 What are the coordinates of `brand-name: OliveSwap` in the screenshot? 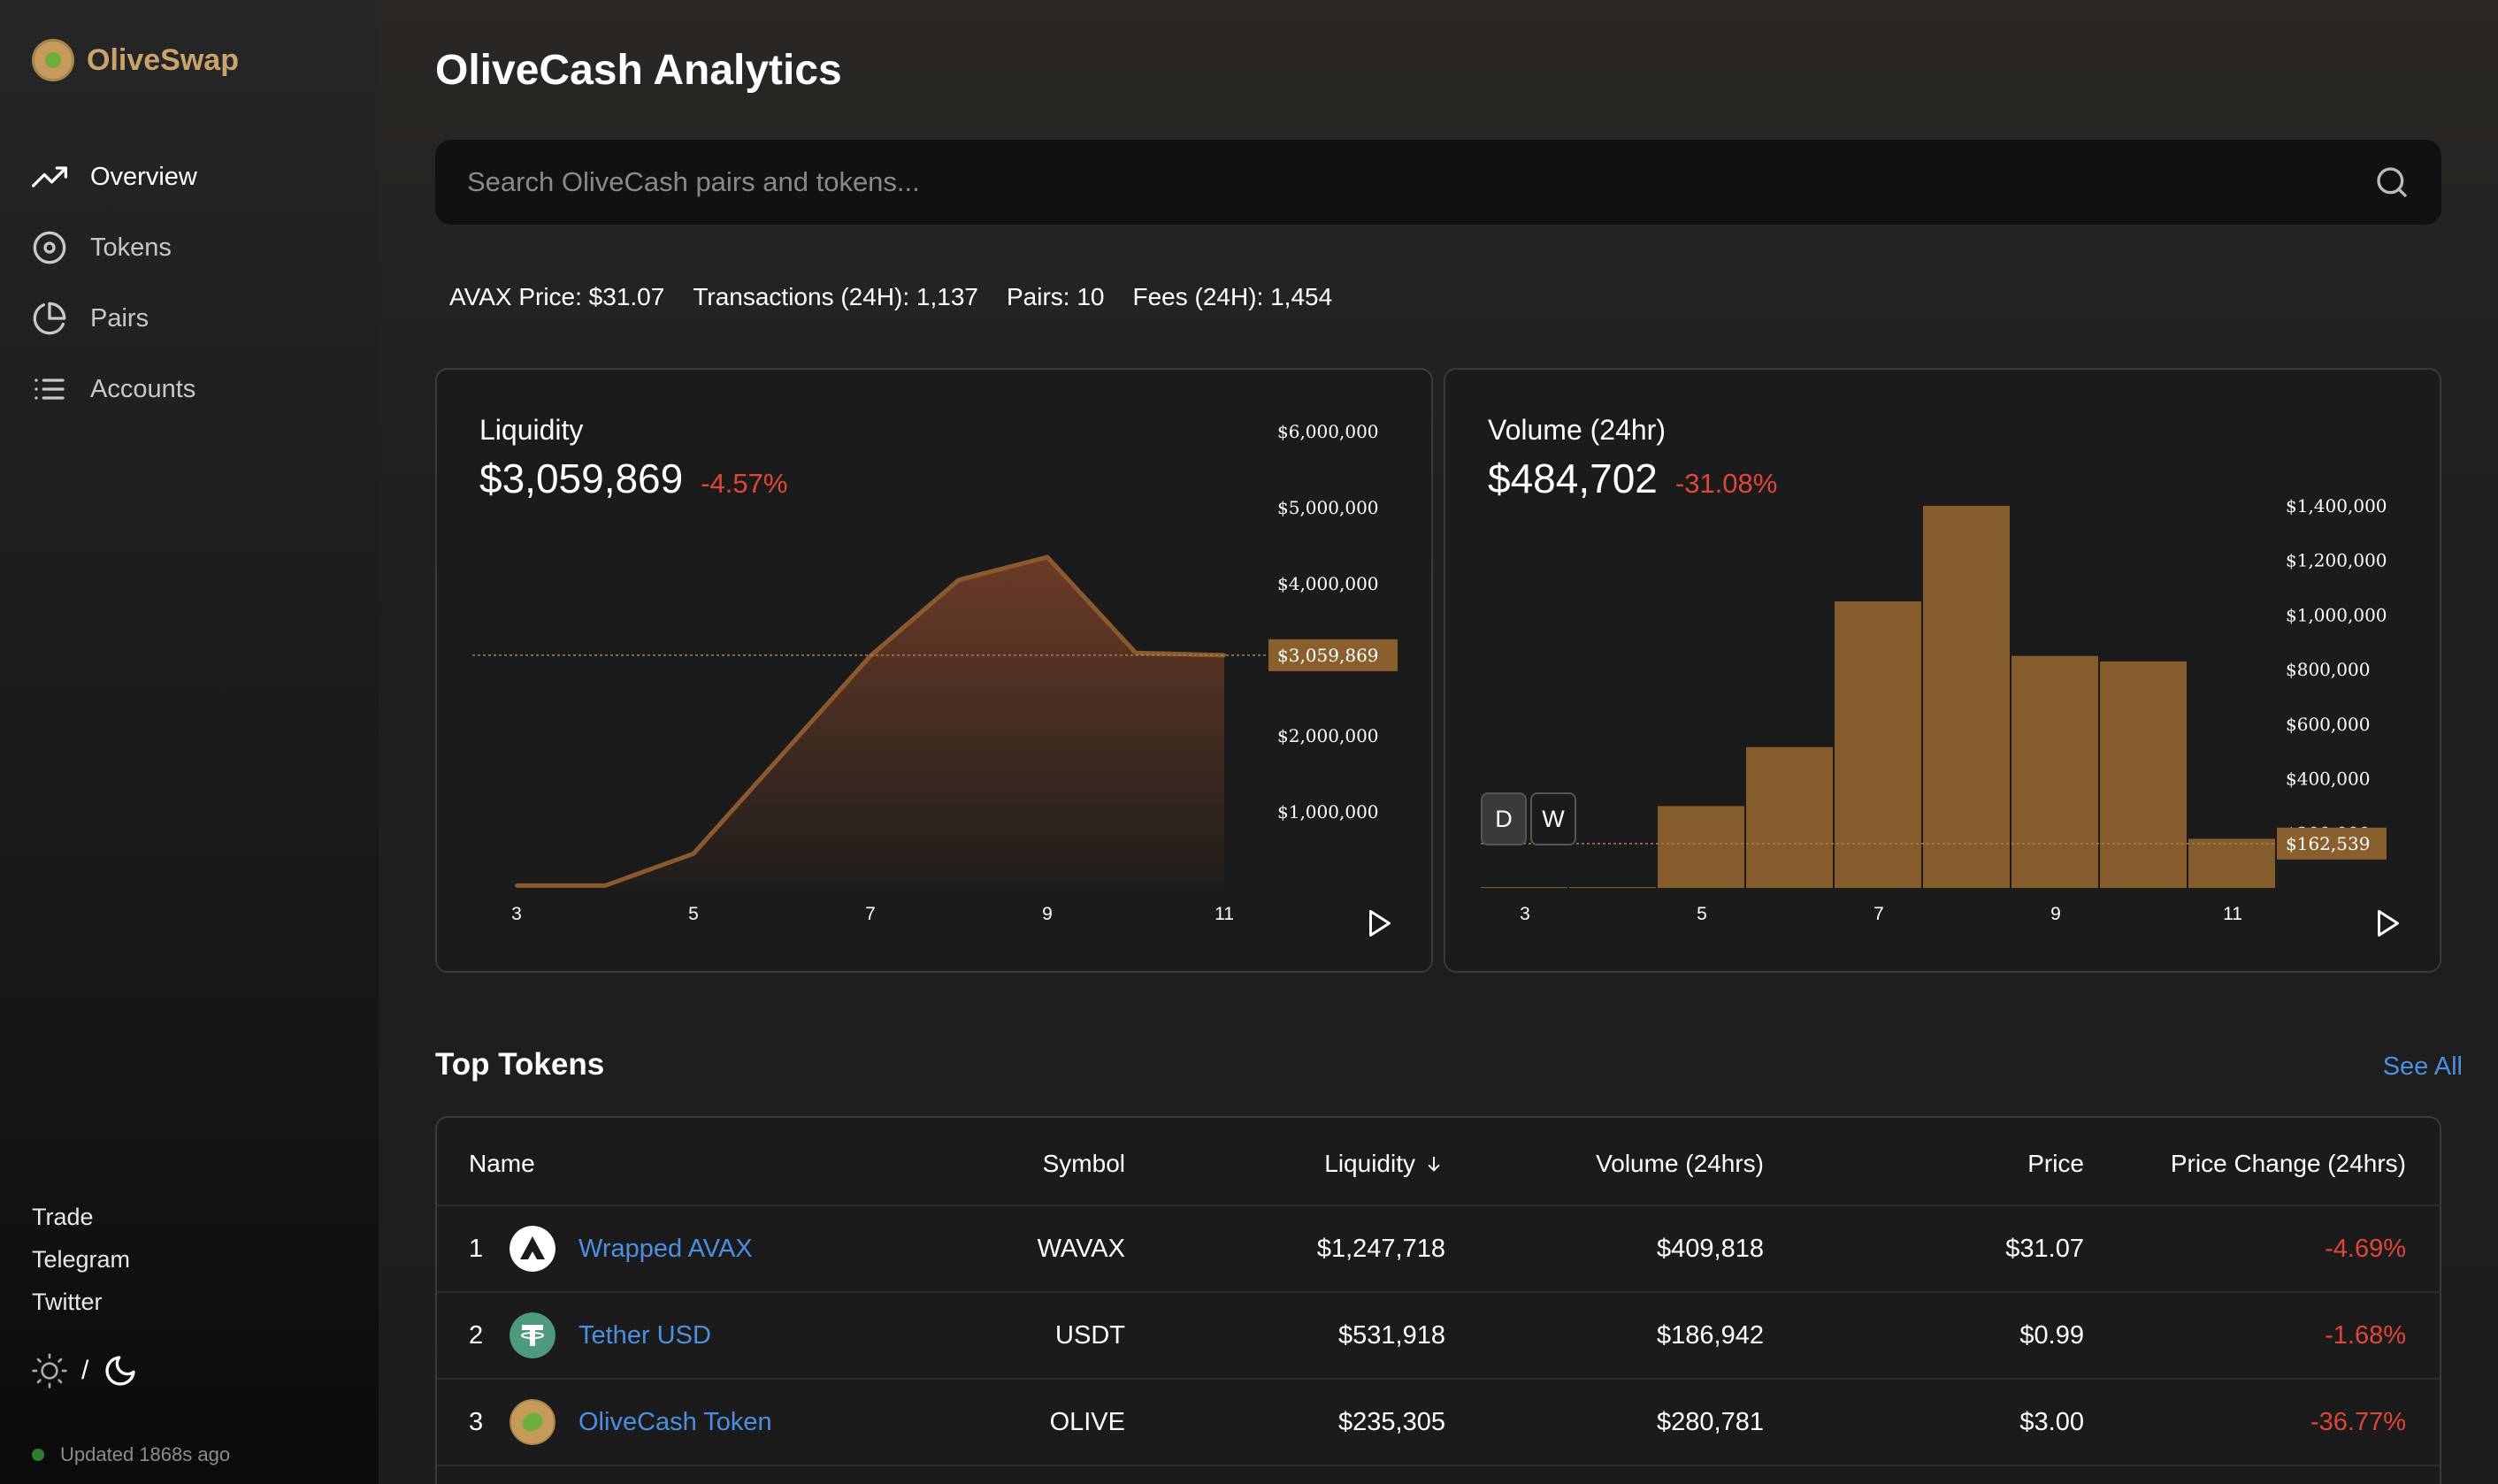 It's located at (163, 59).